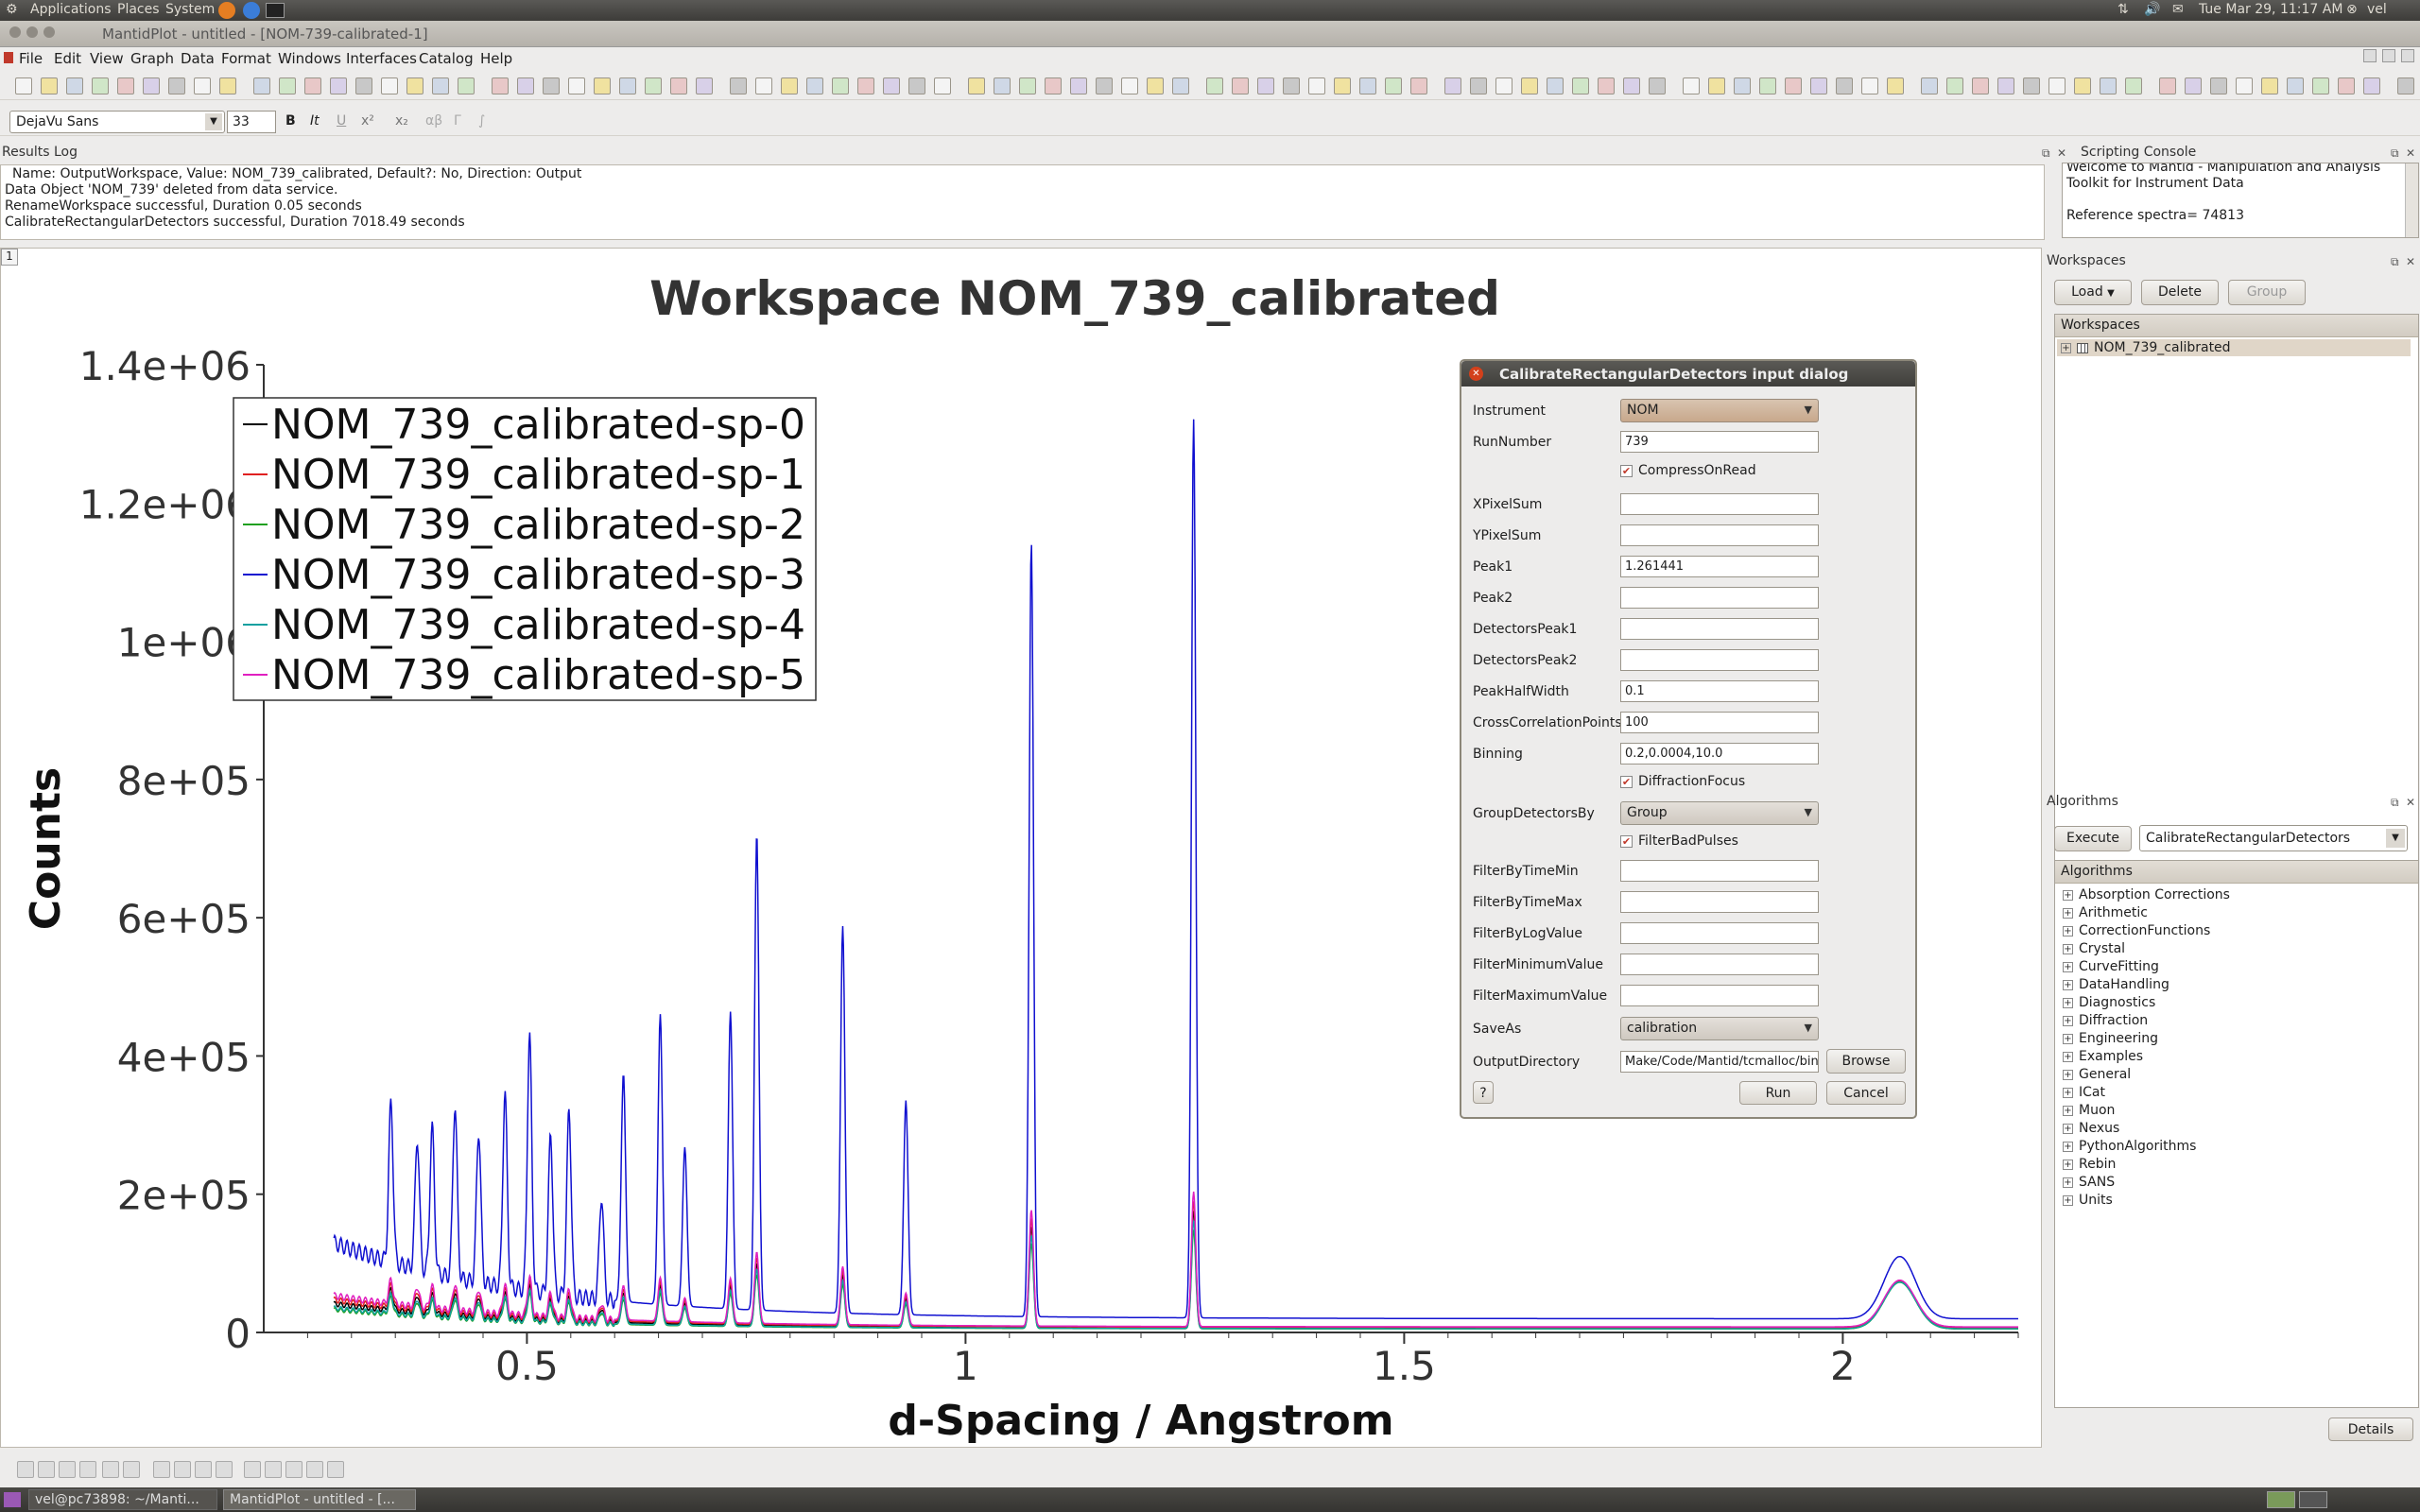 The image size is (2420, 1512). What do you see at coordinates (2234, 347) in the screenshot?
I see `workspace-item: + NOM_739_calibrated` at bounding box center [2234, 347].